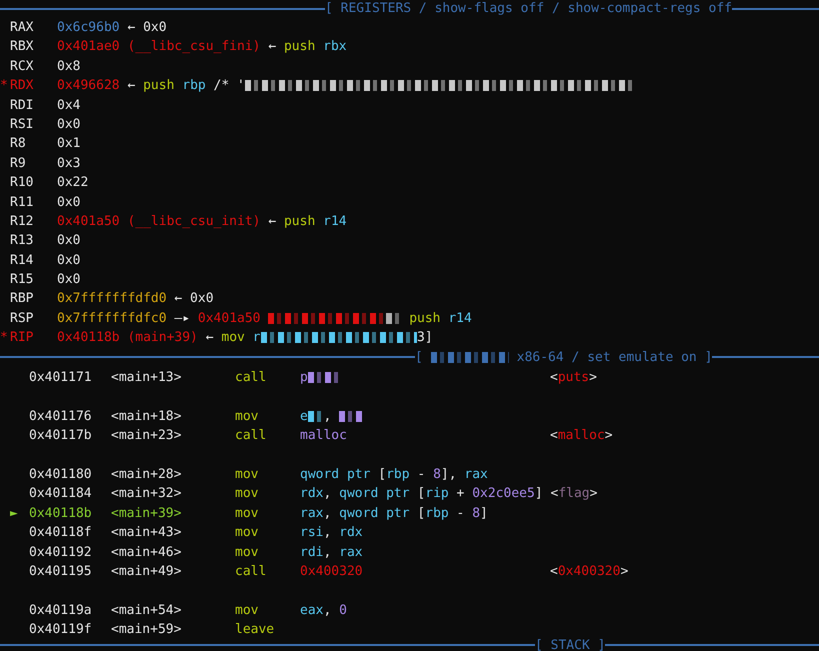  Describe the element at coordinates (61, 611) in the screenshot. I see `instruction-address: 0x40119a` at that location.